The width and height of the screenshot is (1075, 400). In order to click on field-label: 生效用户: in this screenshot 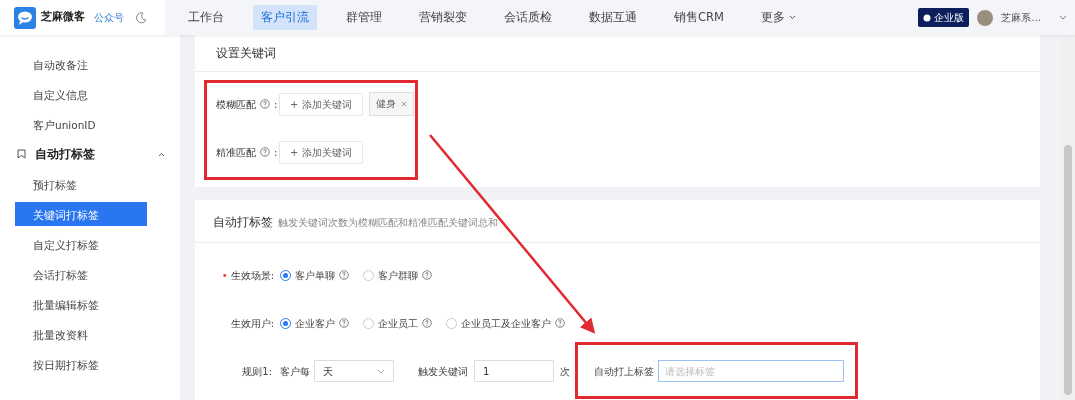, I will do `click(252, 323)`.